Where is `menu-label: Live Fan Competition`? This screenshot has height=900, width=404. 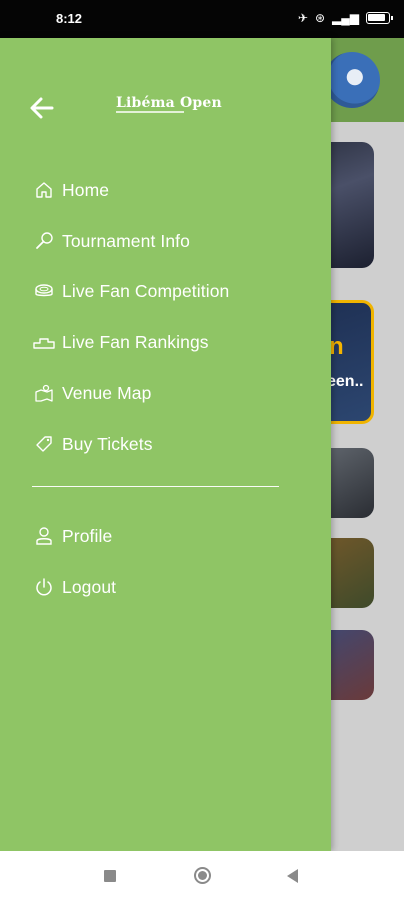 menu-label: Live Fan Competition is located at coordinates (146, 290).